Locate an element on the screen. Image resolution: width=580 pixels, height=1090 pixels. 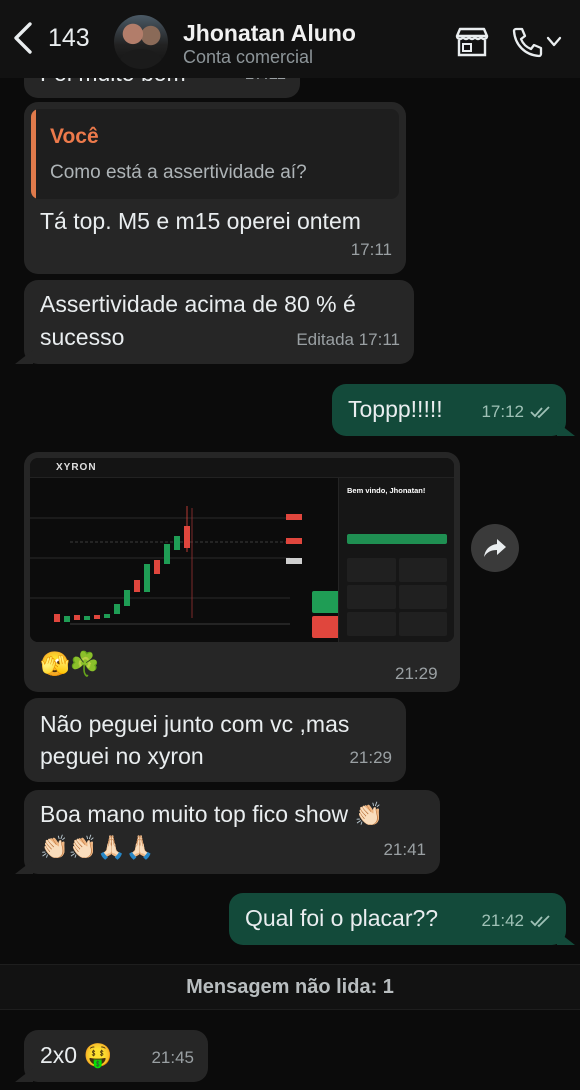
message-bubble-outgoing: Qual foi o placar?? 21:42 is located at coordinates (402, 919).